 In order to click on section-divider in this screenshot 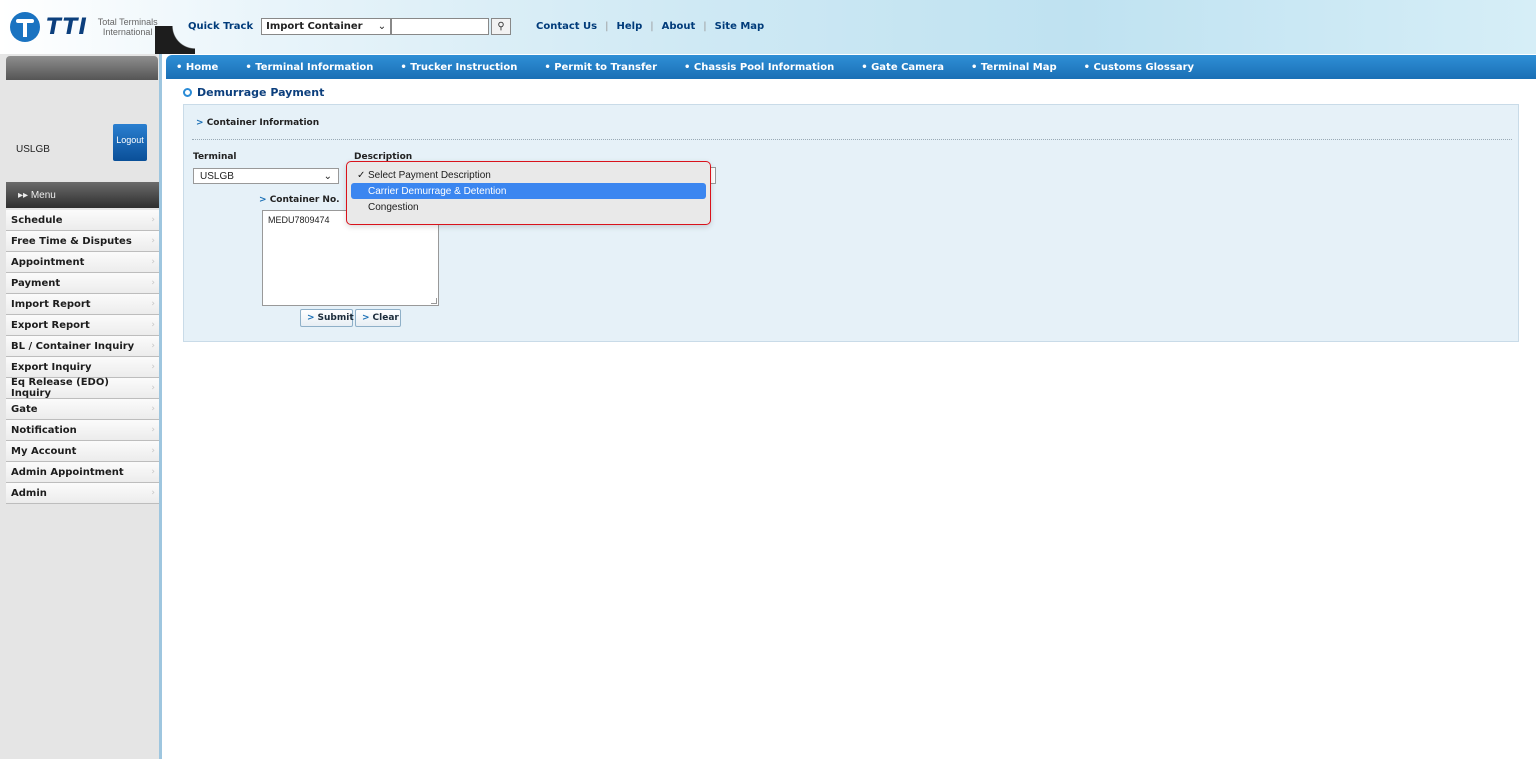, I will do `click(852, 139)`.